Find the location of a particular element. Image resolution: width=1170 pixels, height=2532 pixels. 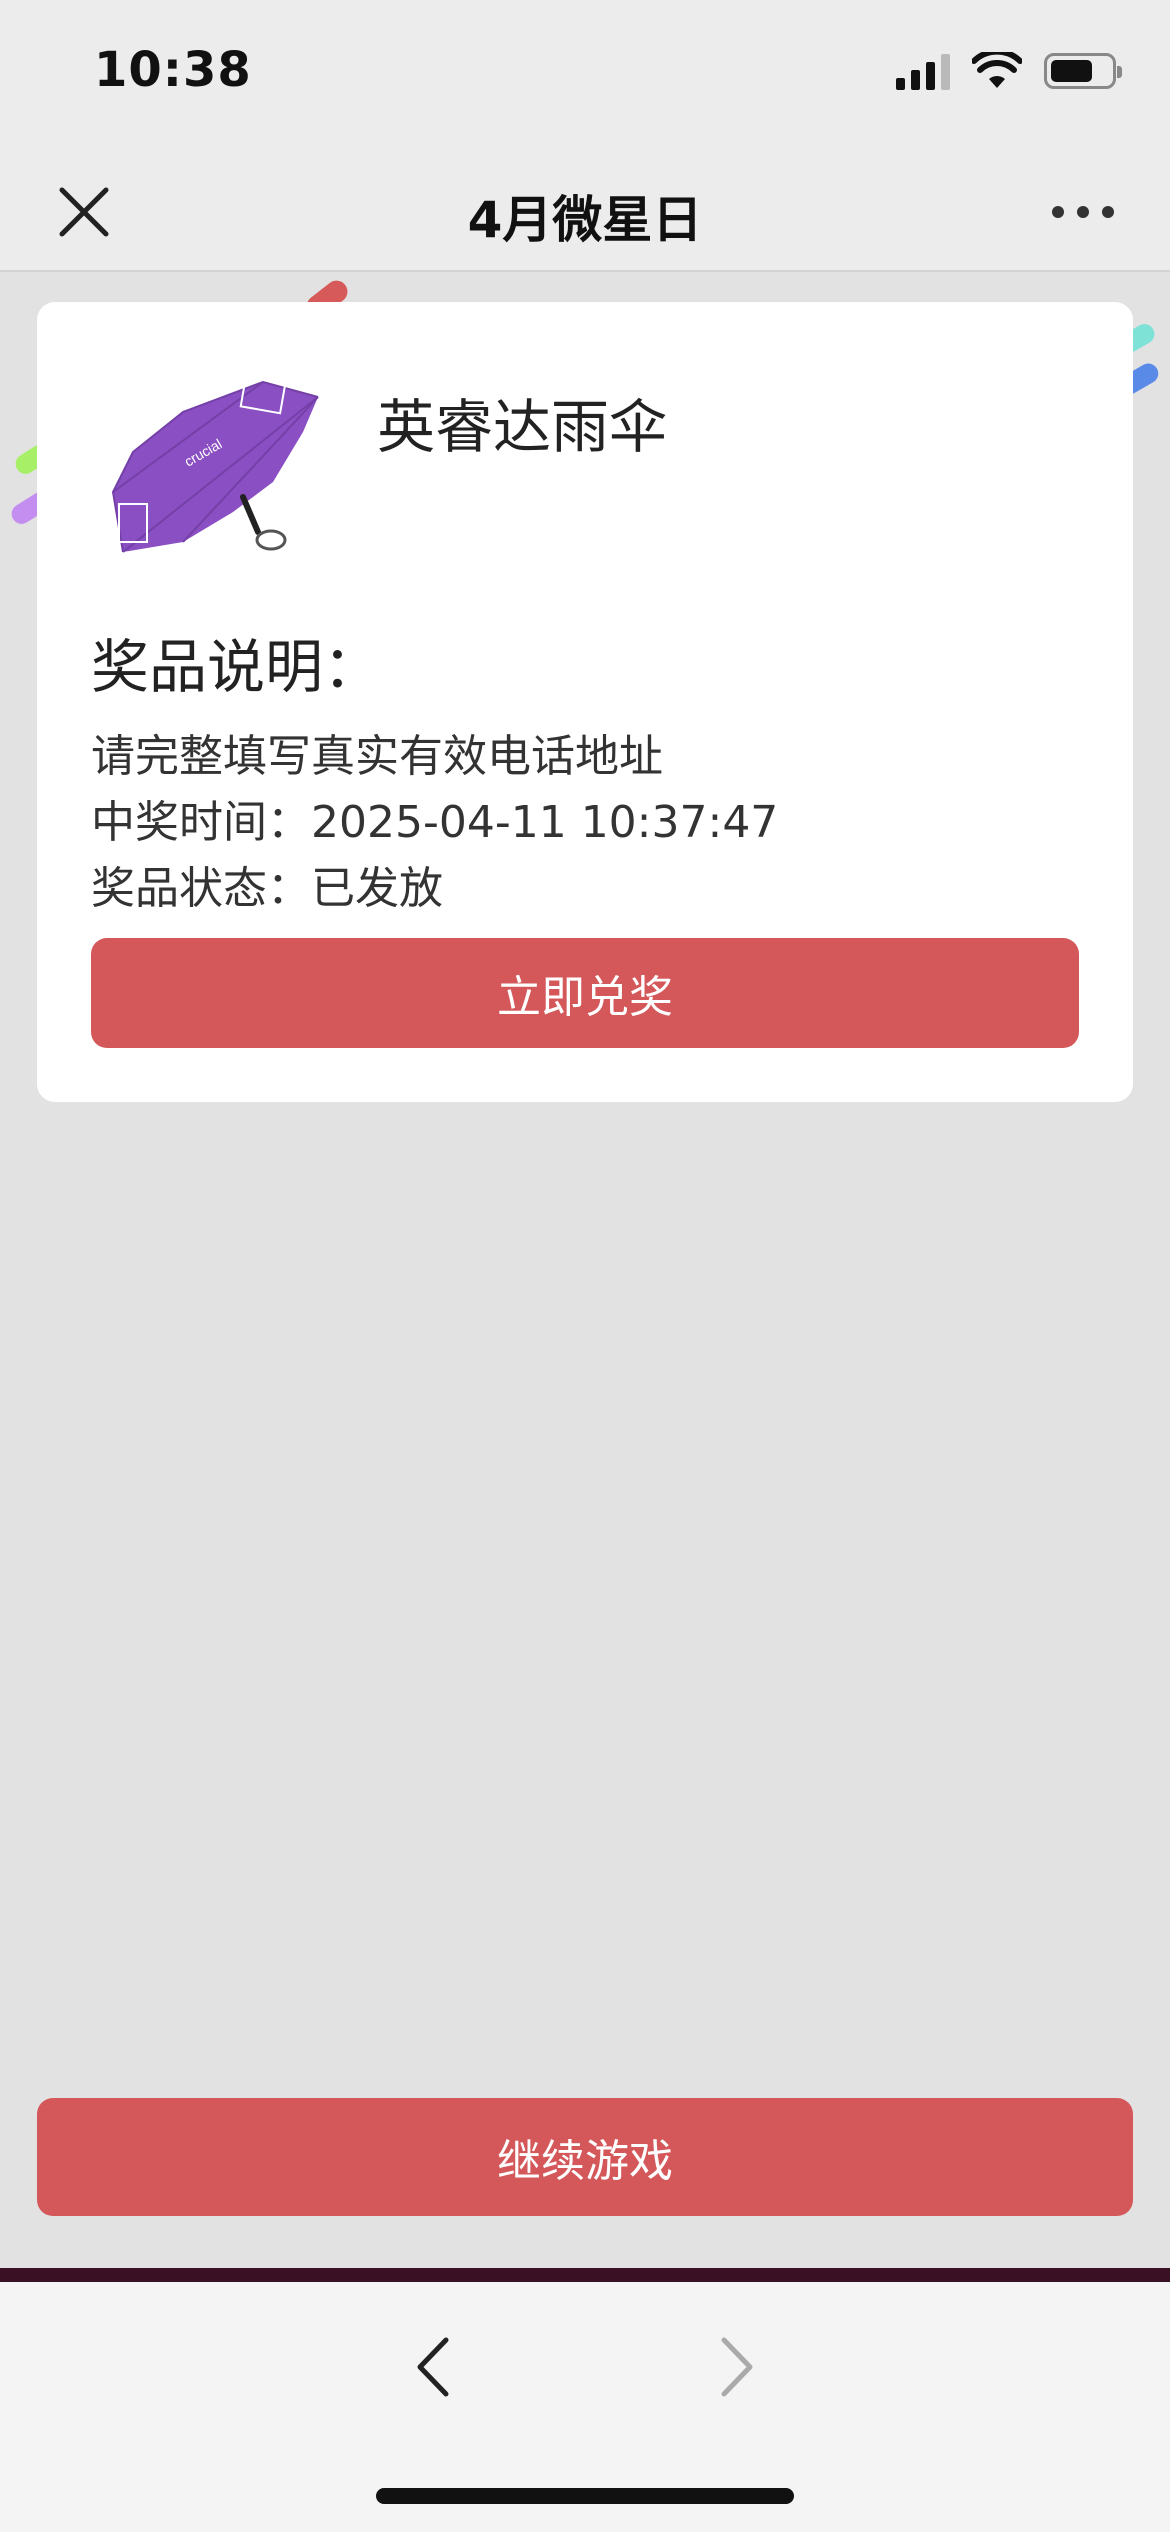

page-title: 4月微星日 is located at coordinates (585, 220).